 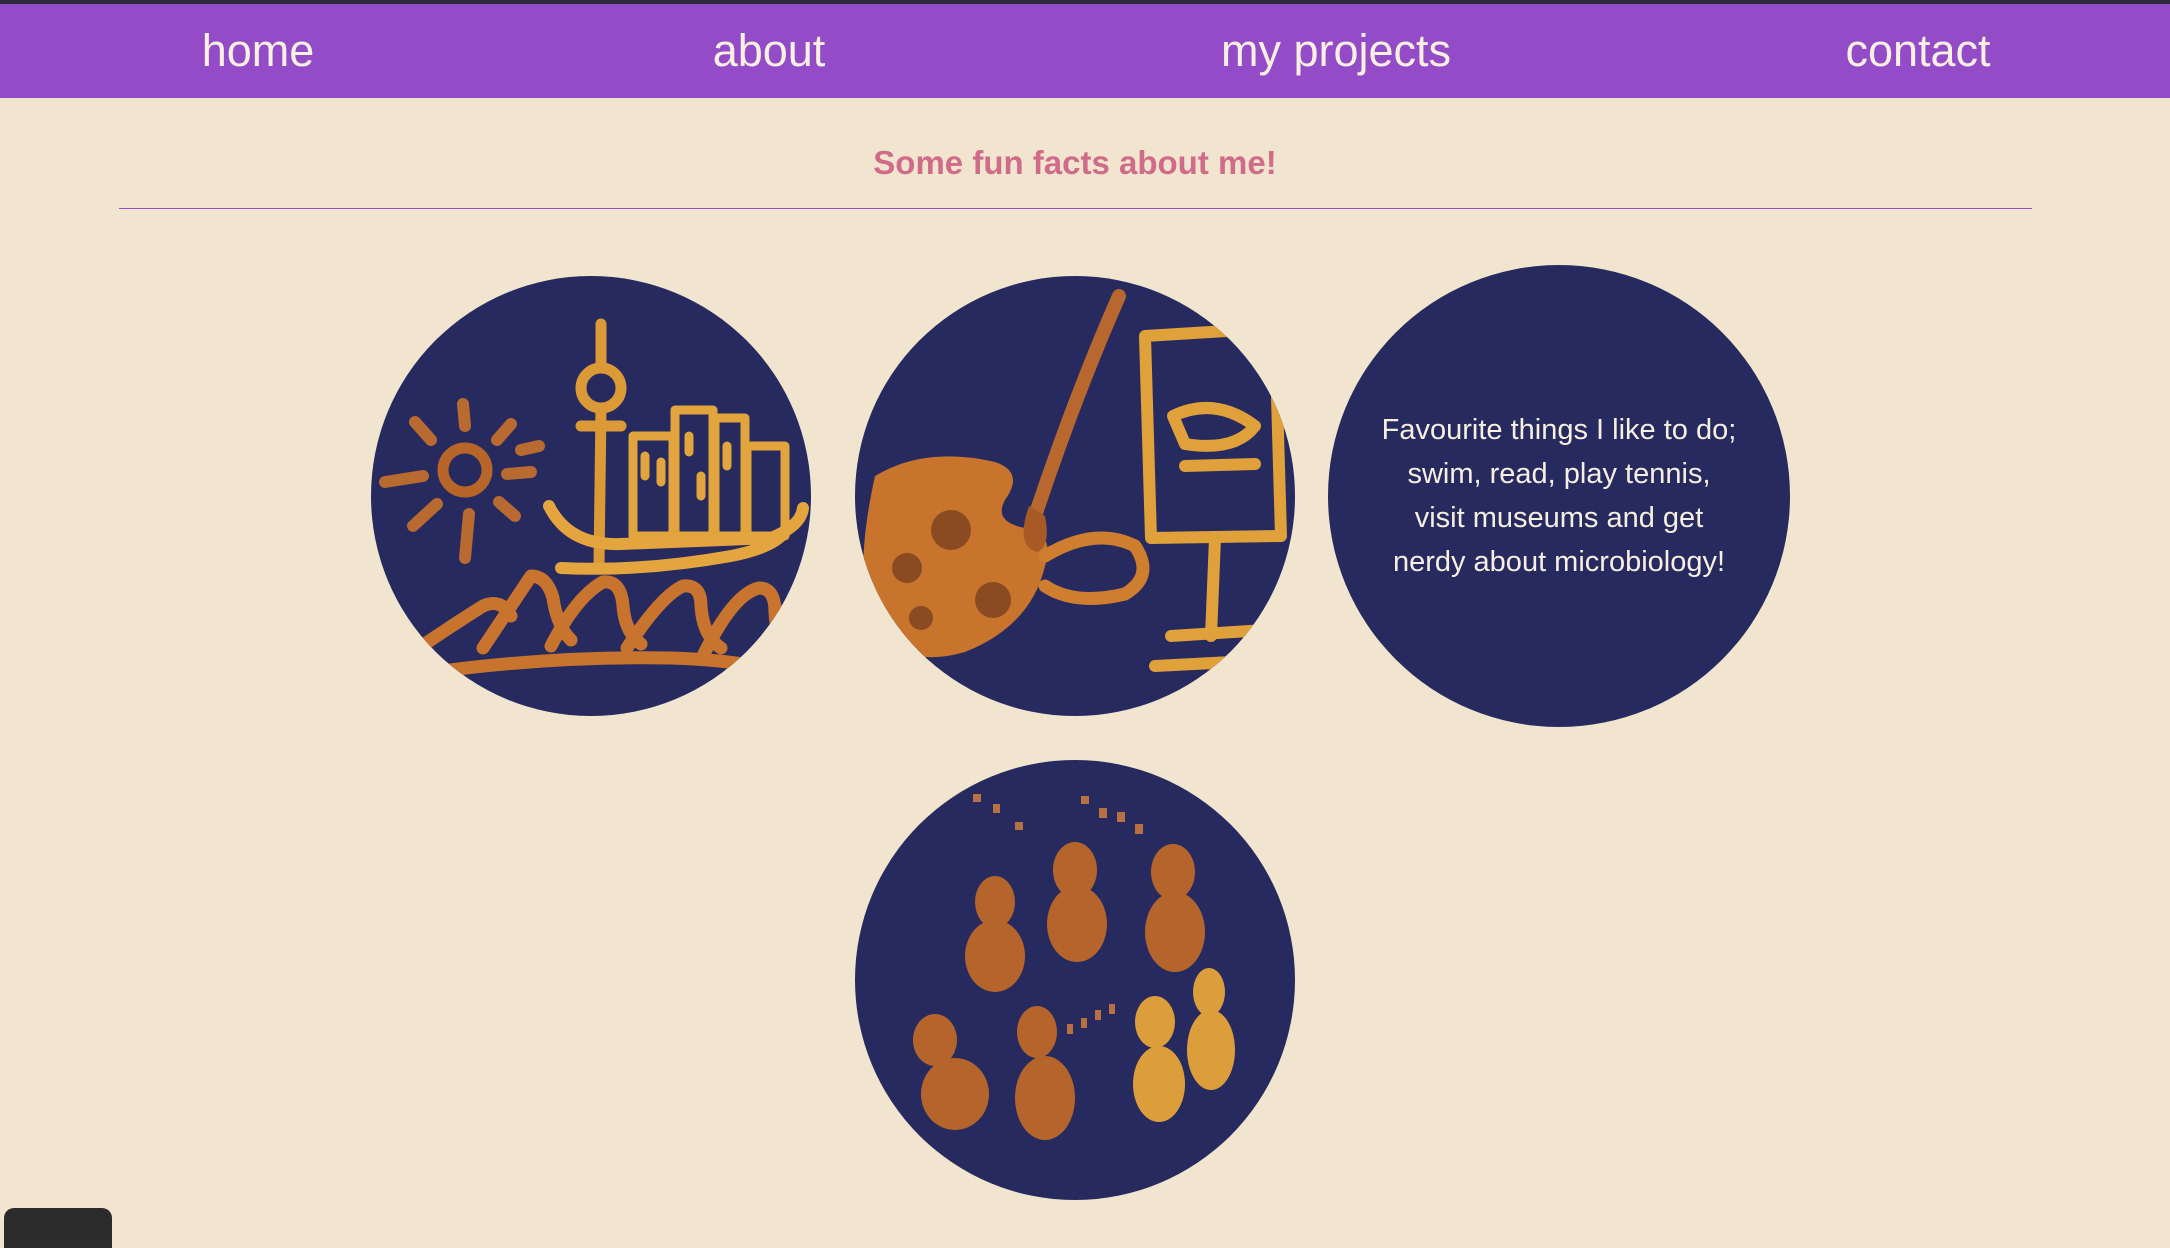 What do you see at coordinates (1075, 480) in the screenshot?
I see `painting-easel-icon` at bounding box center [1075, 480].